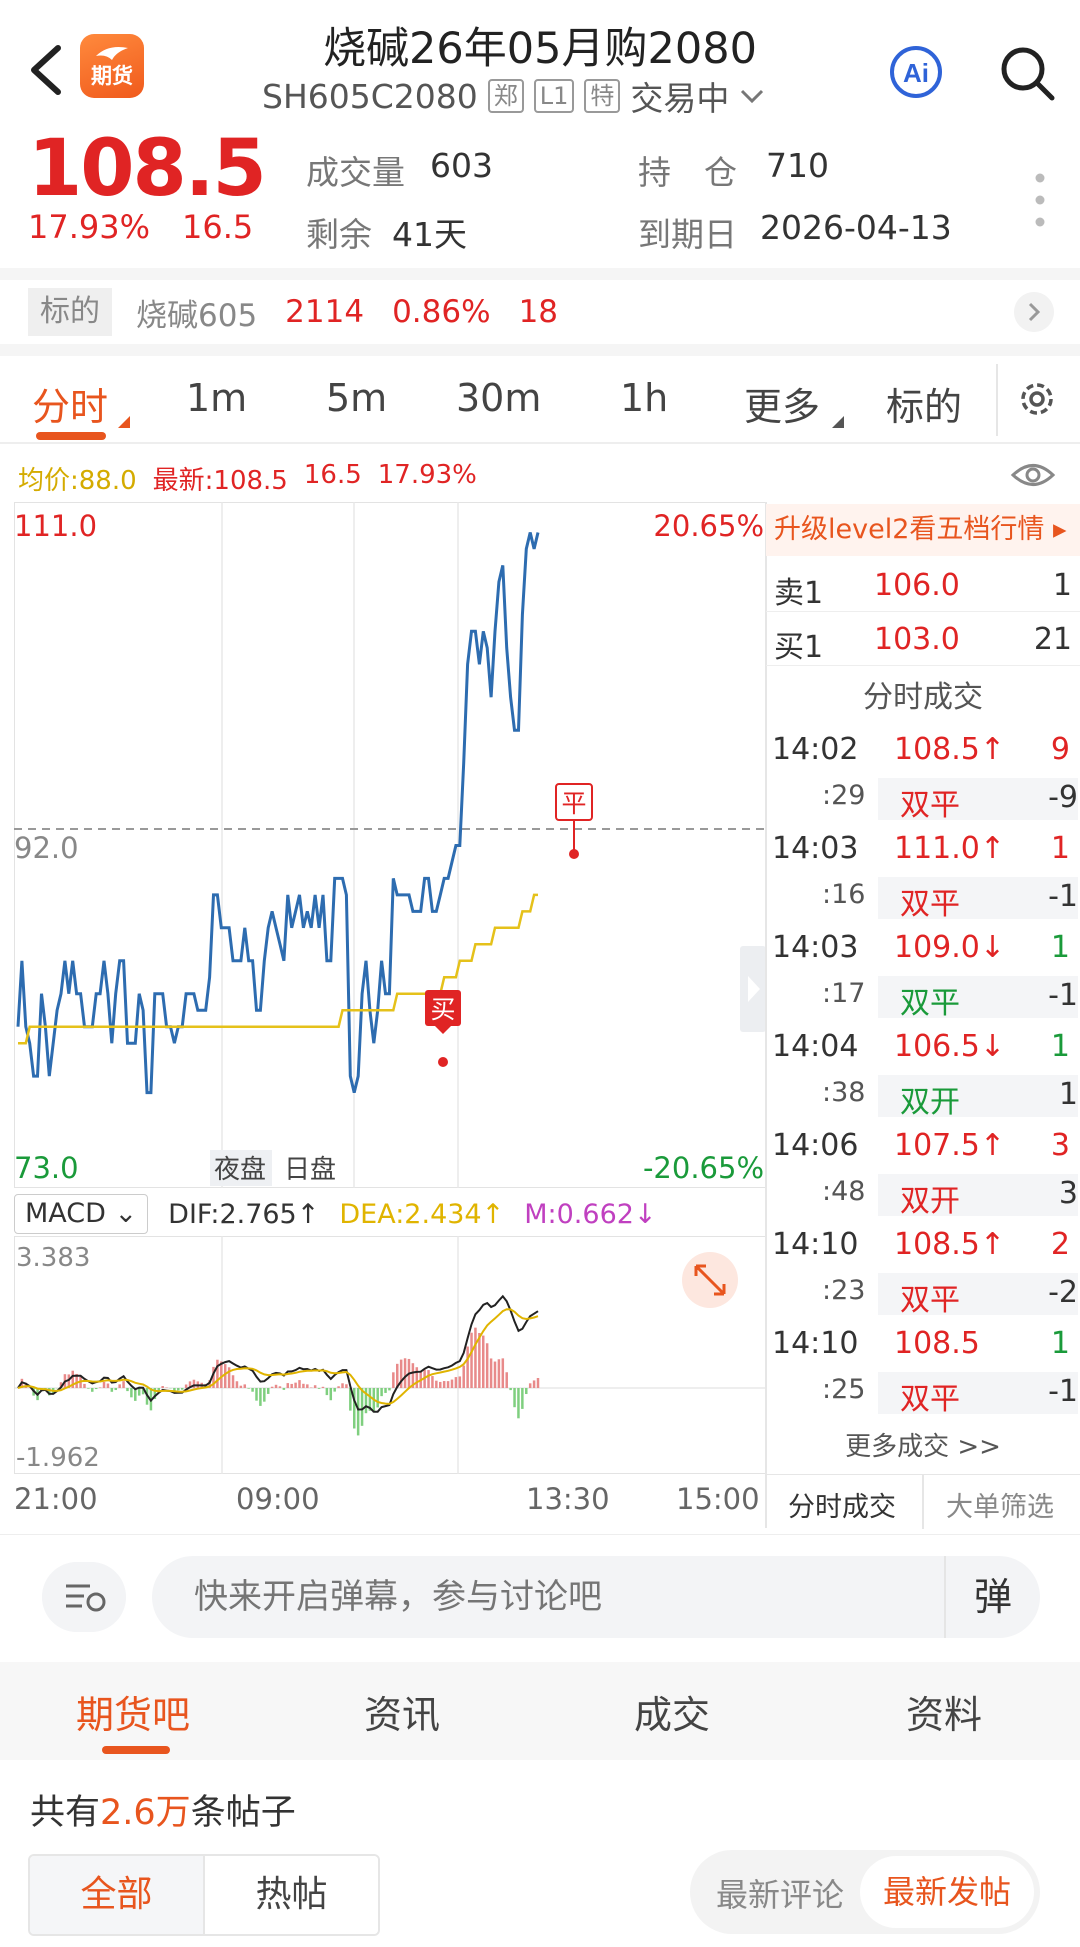  What do you see at coordinates (925, 777) in the screenshot?
I see `trade-item: 14:02:29 108.5↑ 9 双平 -9` at bounding box center [925, 777].